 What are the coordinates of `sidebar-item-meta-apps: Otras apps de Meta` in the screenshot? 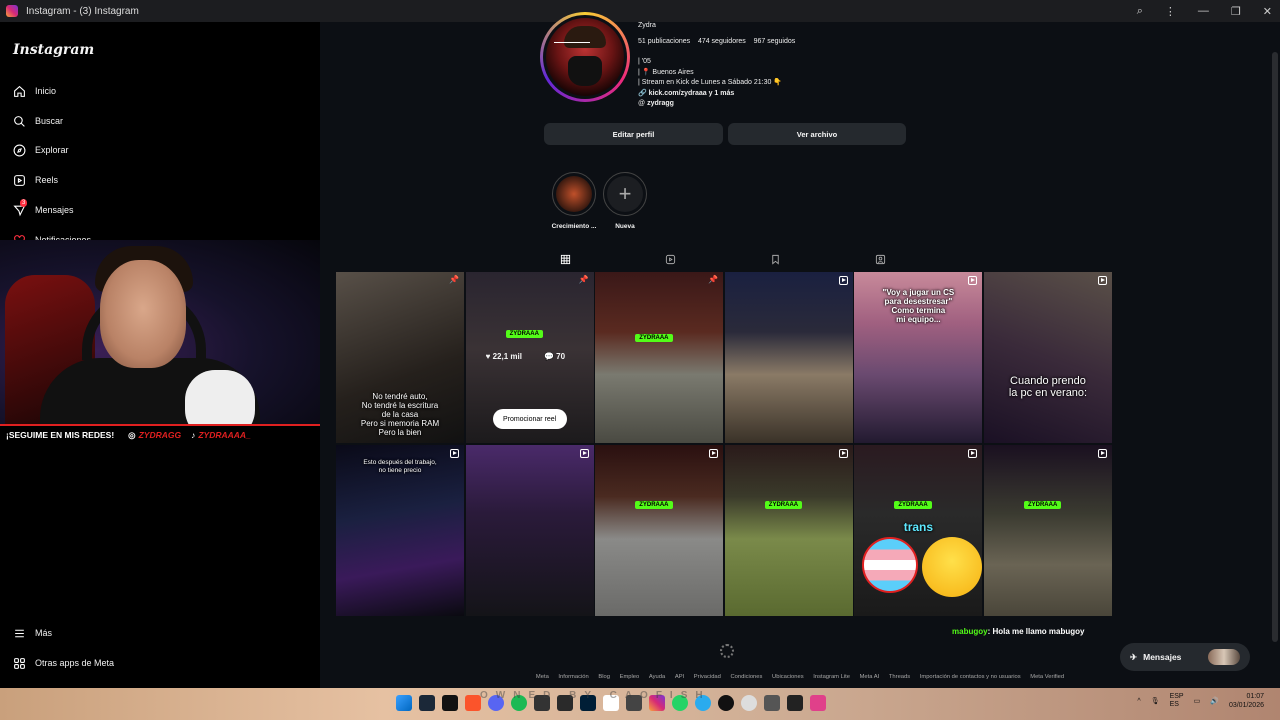 It's located at (63, 663).